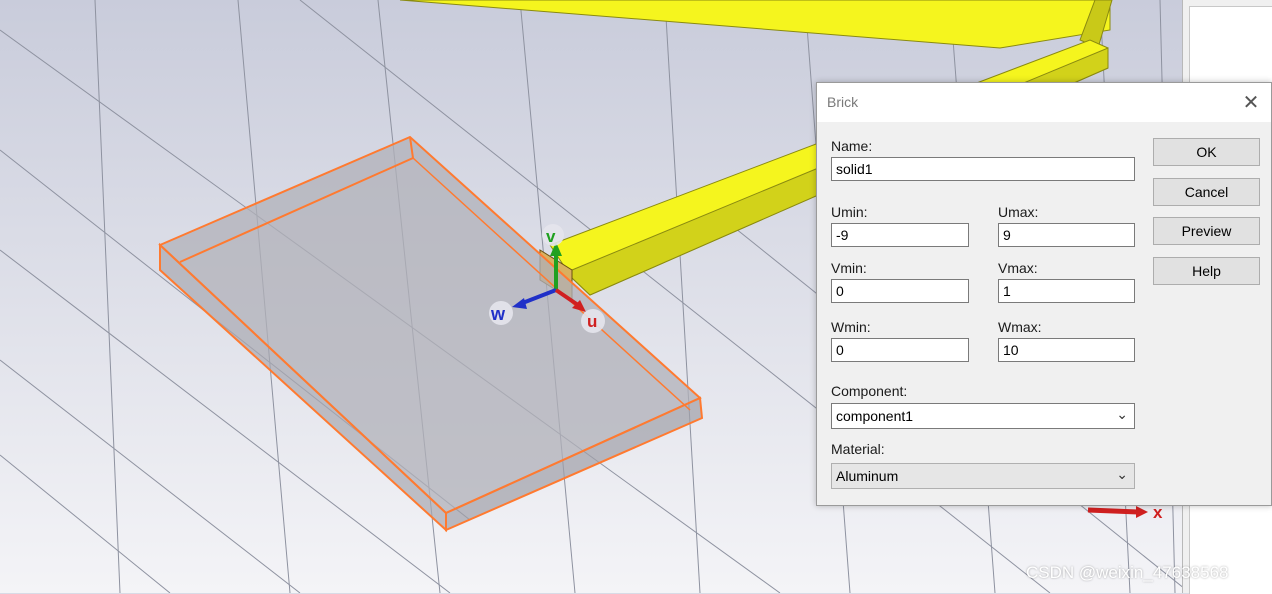  I want to click on wmax-label: Wmax:, so click(1020, 327).